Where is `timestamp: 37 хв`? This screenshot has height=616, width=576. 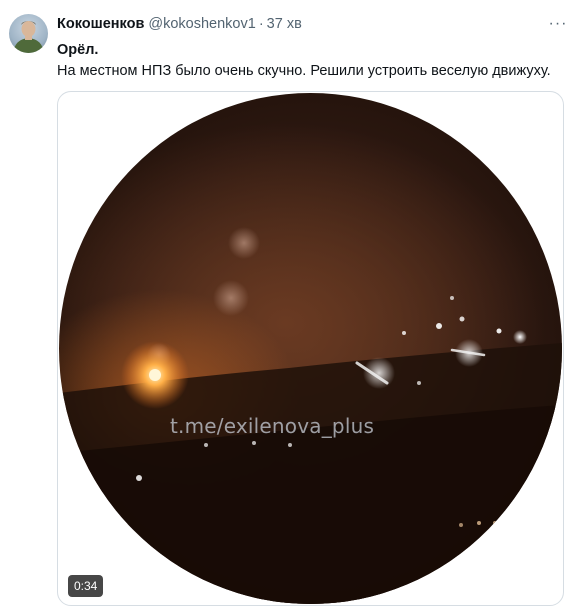 timestamp: 37 хв is located at coordinates (284, 24).